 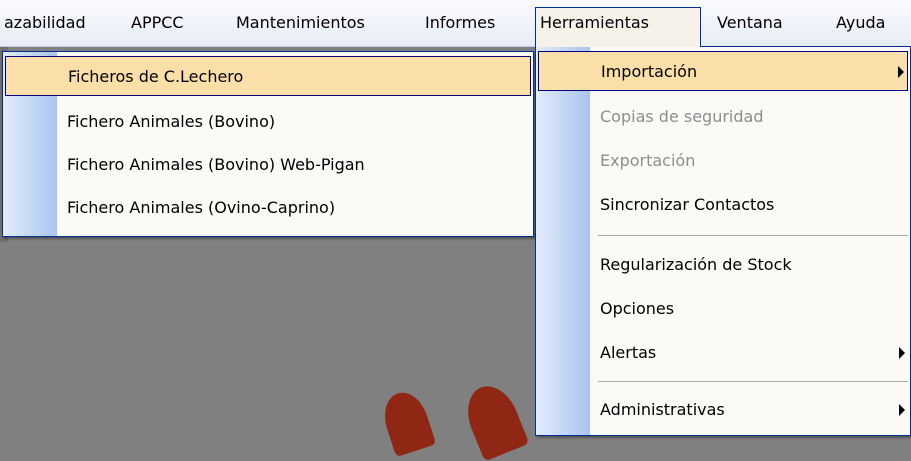 I want to click on menu-item-label: Fichero Animales (Bovino), so click(x=171, y=121).